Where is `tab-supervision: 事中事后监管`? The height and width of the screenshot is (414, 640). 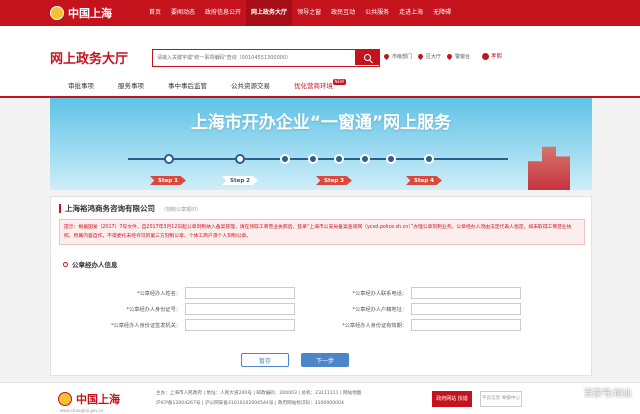 tab-supervision: 事中事后监管 is located at coordinates (187, 86).